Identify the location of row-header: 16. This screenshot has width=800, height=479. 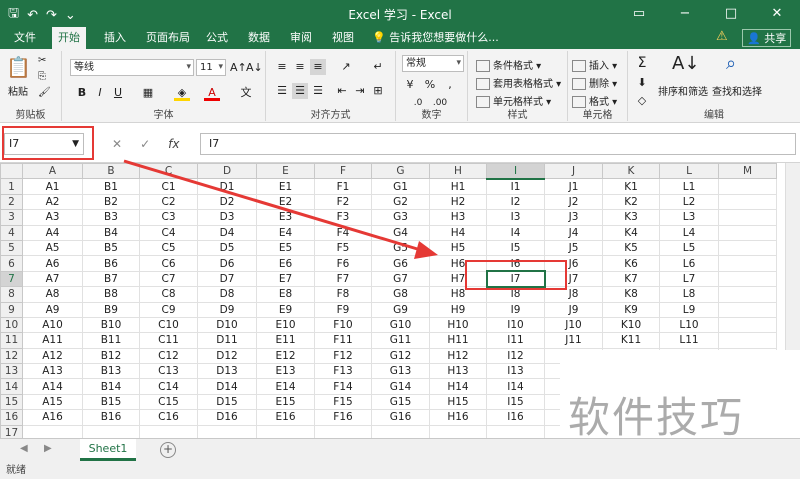
(11, 417).